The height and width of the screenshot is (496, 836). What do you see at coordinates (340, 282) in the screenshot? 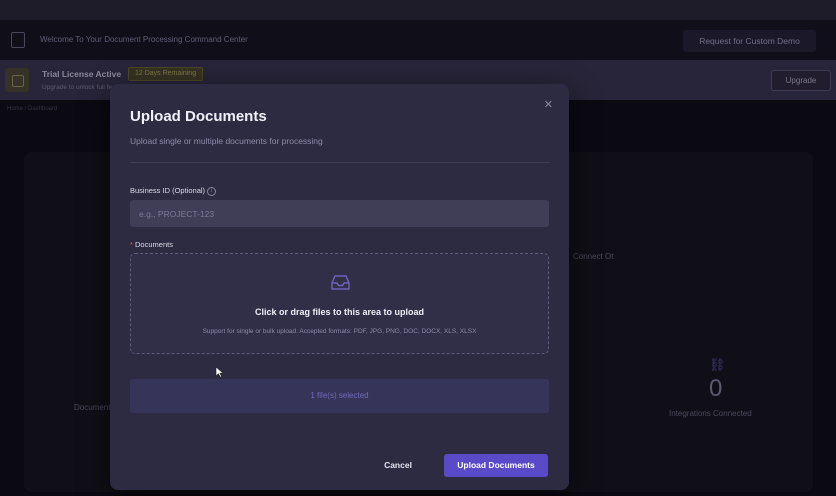
I see `inbox-icon` at bounding box center [340, 282].